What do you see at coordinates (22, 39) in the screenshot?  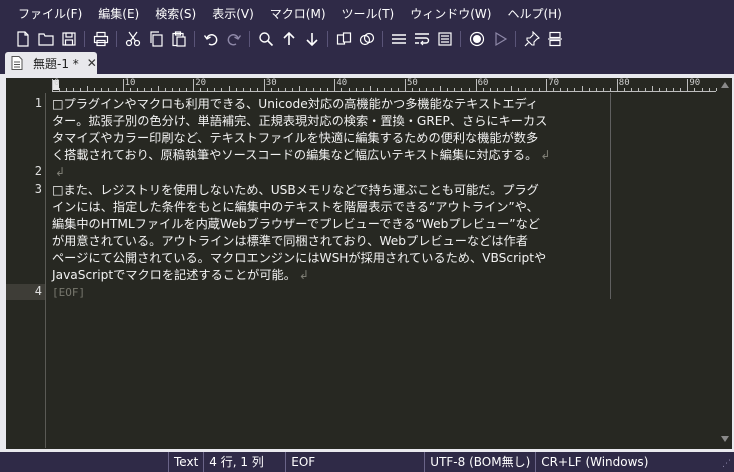 I see `new-file-icon` at bounding box center [22, 39].